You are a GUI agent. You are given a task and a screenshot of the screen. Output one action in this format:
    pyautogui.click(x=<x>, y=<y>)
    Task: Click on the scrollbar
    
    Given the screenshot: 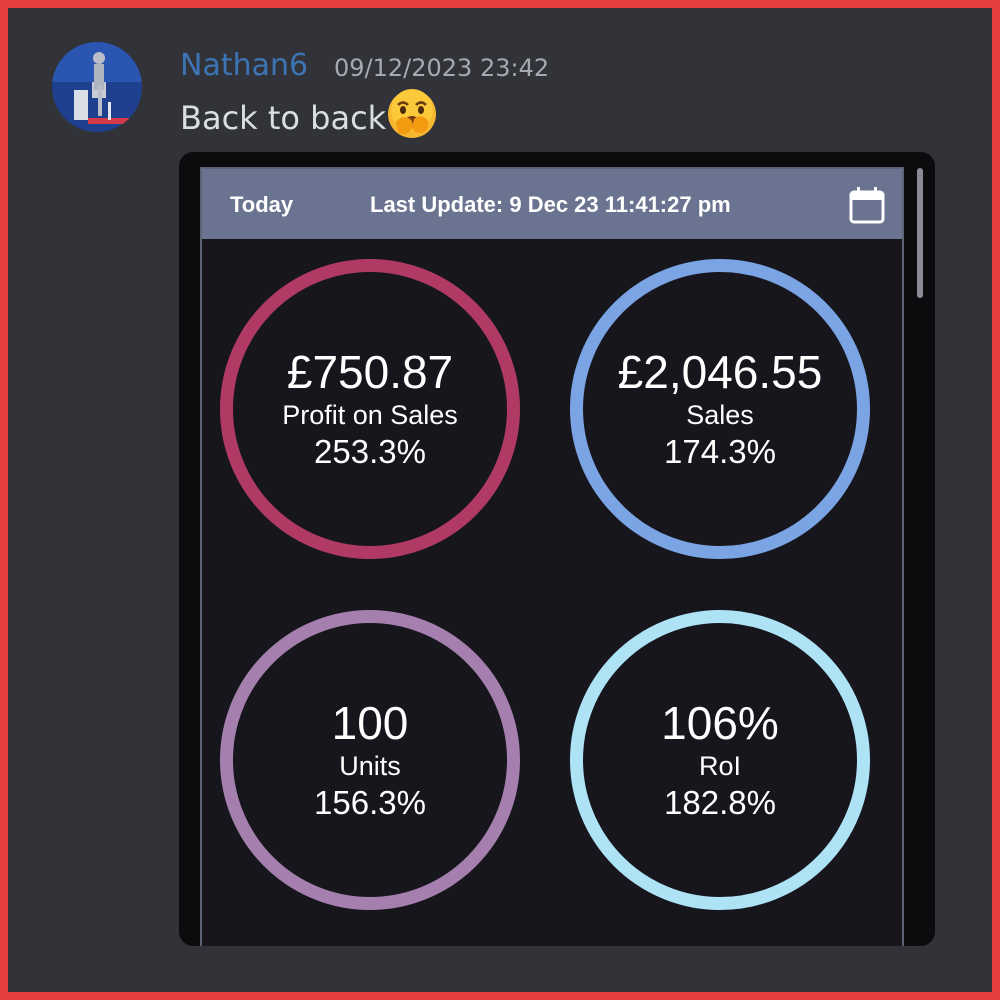 What is the action you would take?
    pyautogui.click(x=920, y=233)
    